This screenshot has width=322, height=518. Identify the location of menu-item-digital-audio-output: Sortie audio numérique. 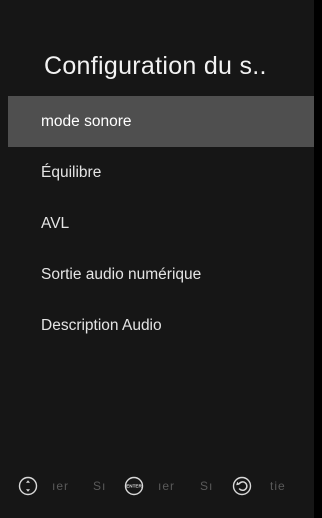
(165, 274).